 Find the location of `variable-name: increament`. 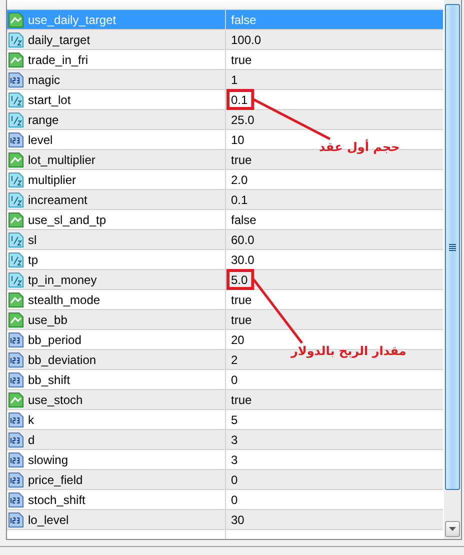

variable-name: increament is located at coordinates (58, 199).